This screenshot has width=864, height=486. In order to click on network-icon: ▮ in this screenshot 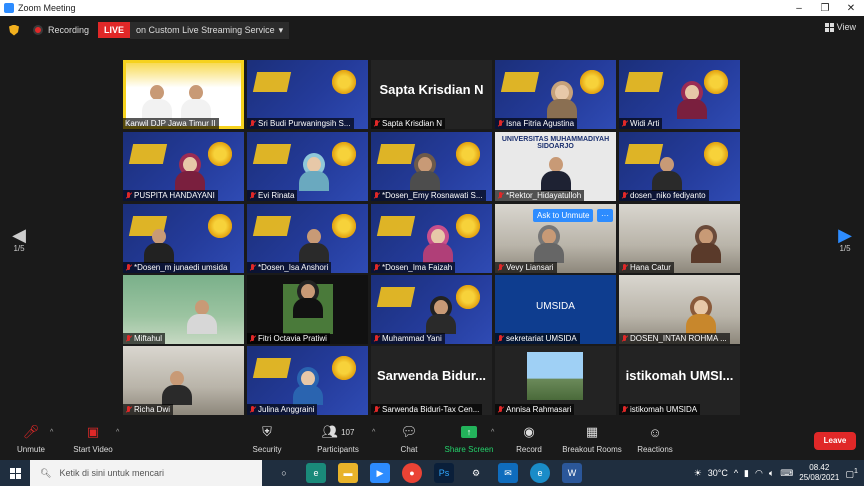, I will do `click(746, 473)`.